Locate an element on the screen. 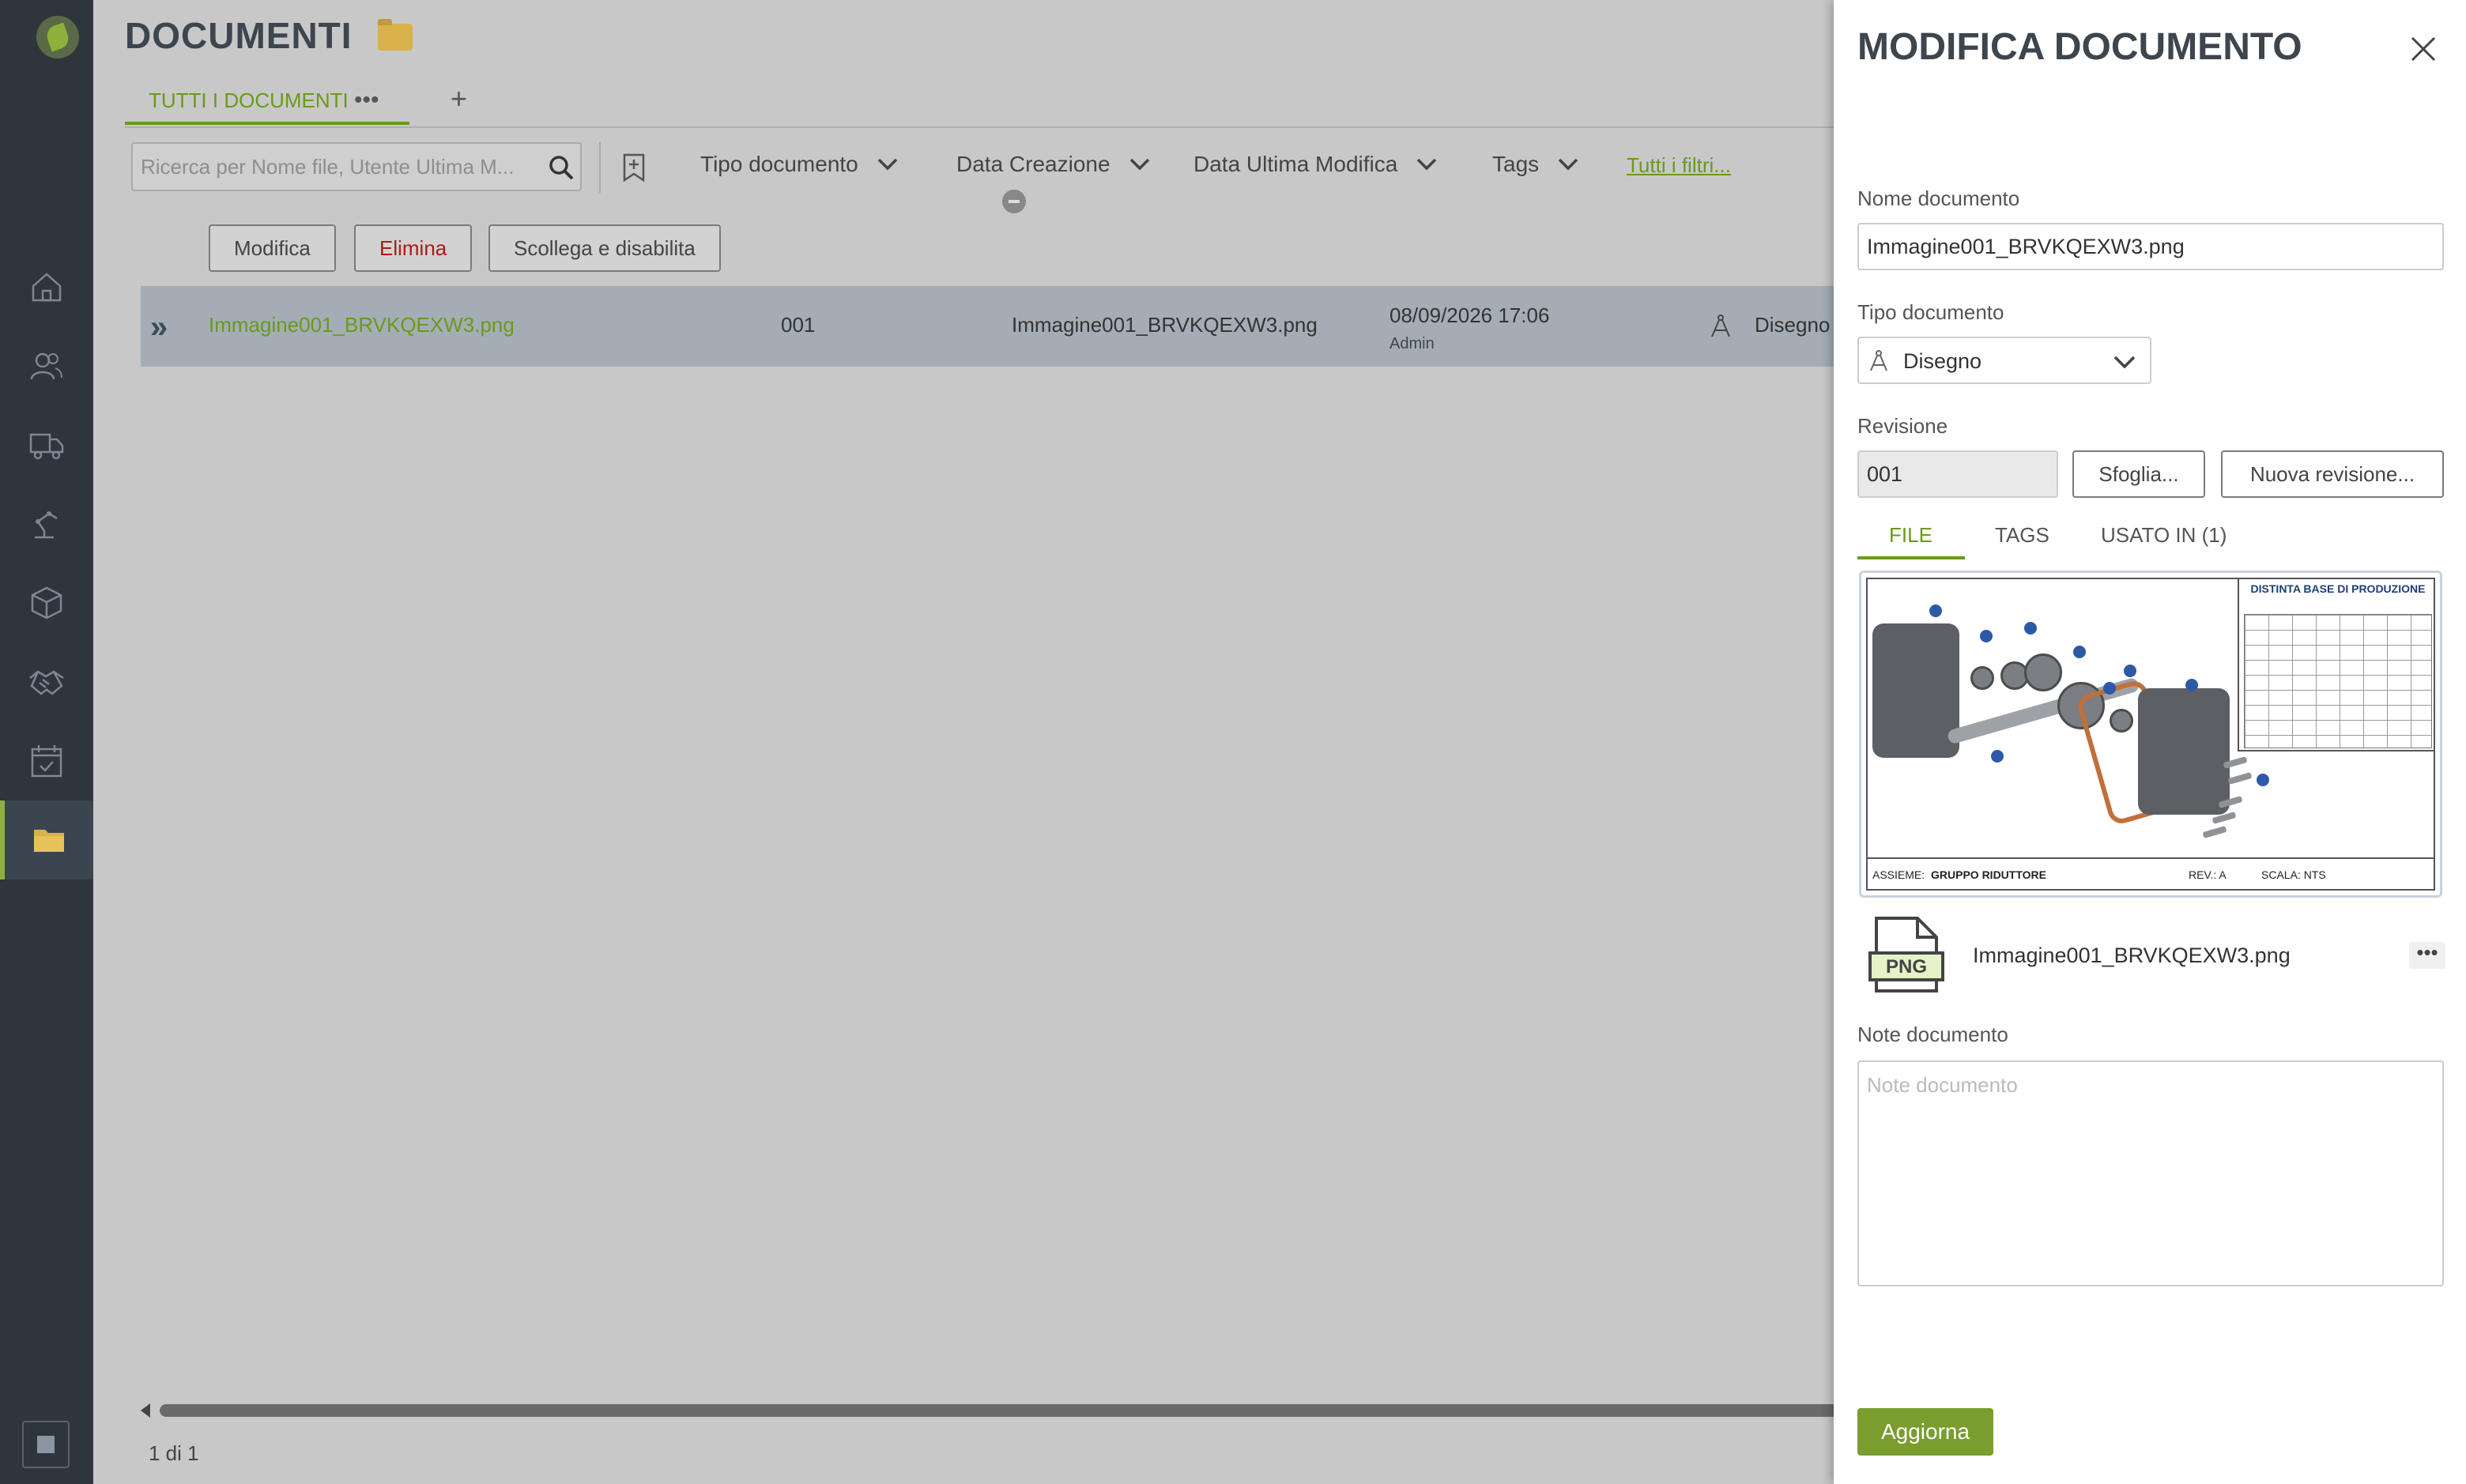 The width and height of the screenshot is (2466, 1484). edit-button: Modifica is located at coordinates (272, 248).